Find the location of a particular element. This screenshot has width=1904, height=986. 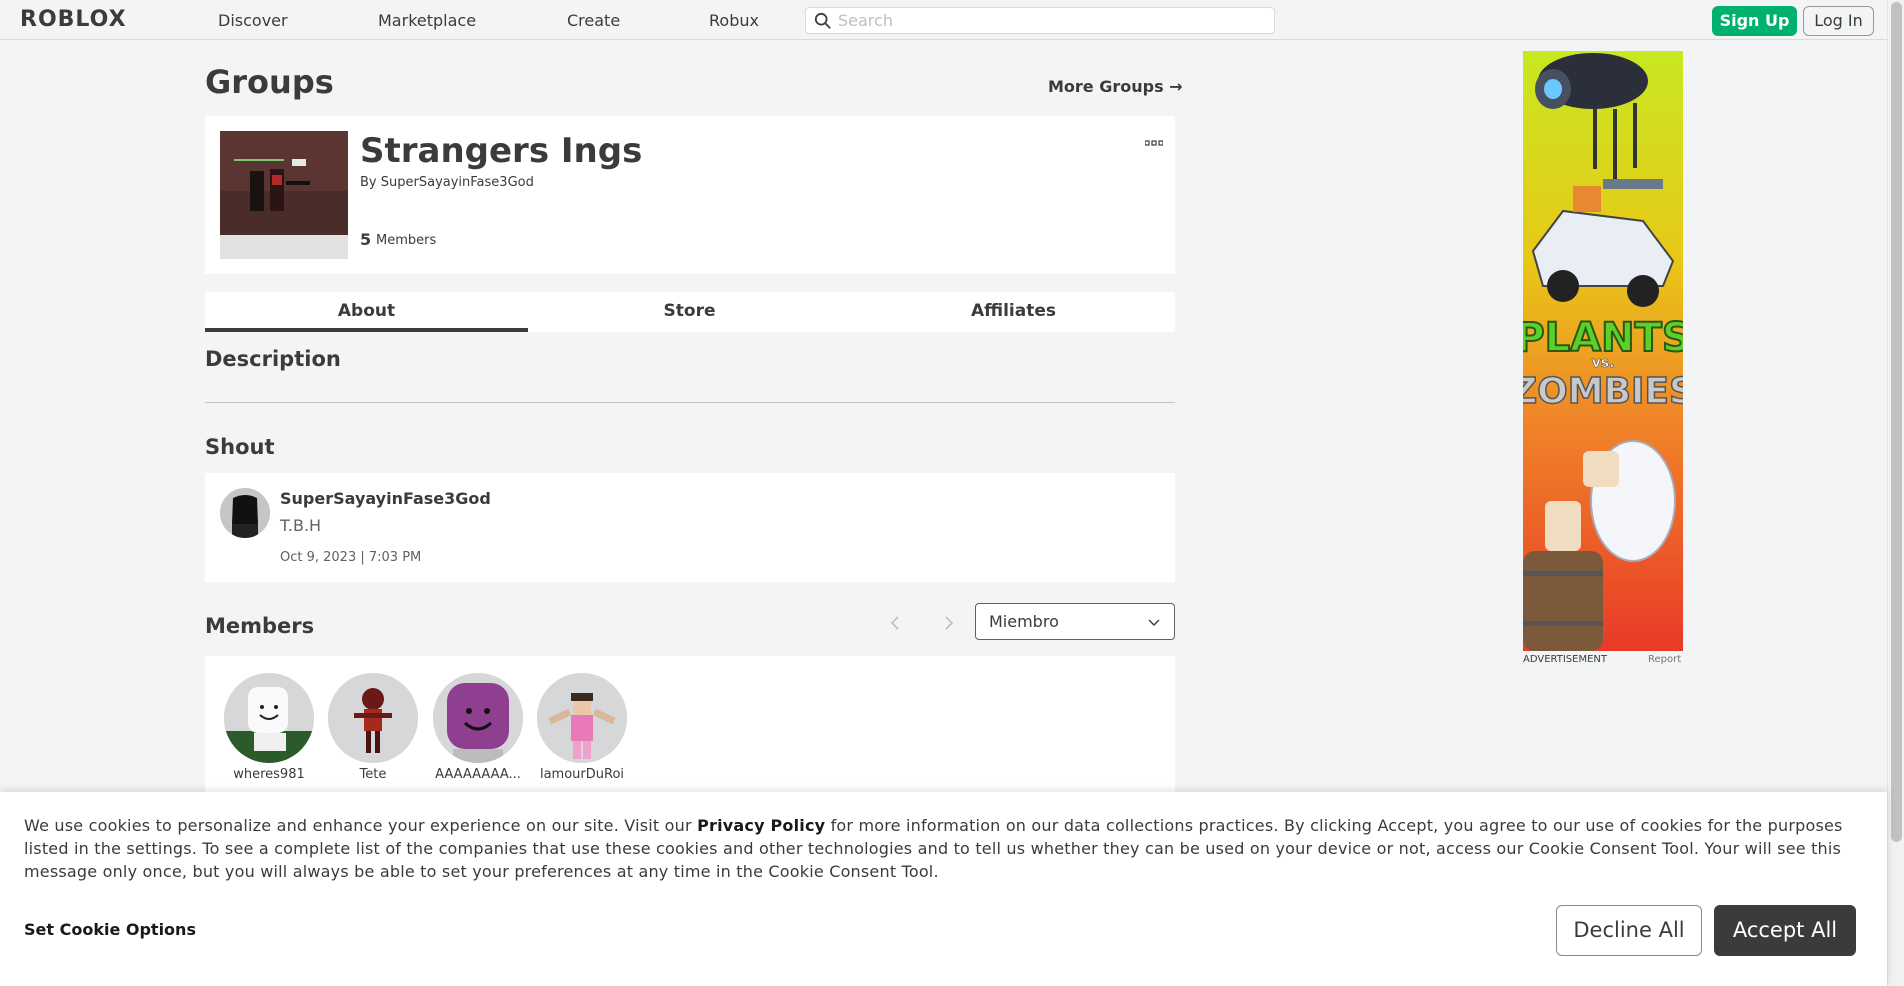

chevron-right-icon is located at coordinates (949, 624).